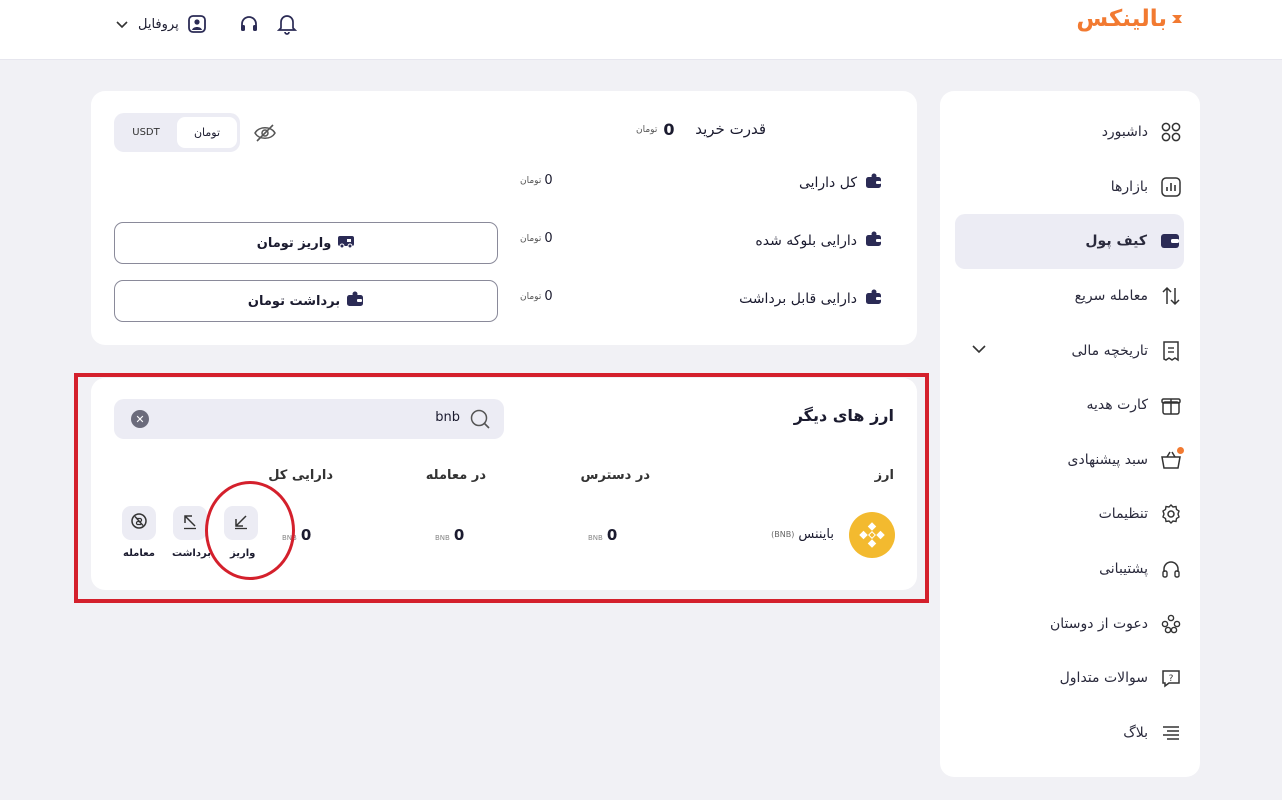 The width and height of the screenshot is (1282, 800). I want to click on top-actions: پروفایل, so click(204, 24).